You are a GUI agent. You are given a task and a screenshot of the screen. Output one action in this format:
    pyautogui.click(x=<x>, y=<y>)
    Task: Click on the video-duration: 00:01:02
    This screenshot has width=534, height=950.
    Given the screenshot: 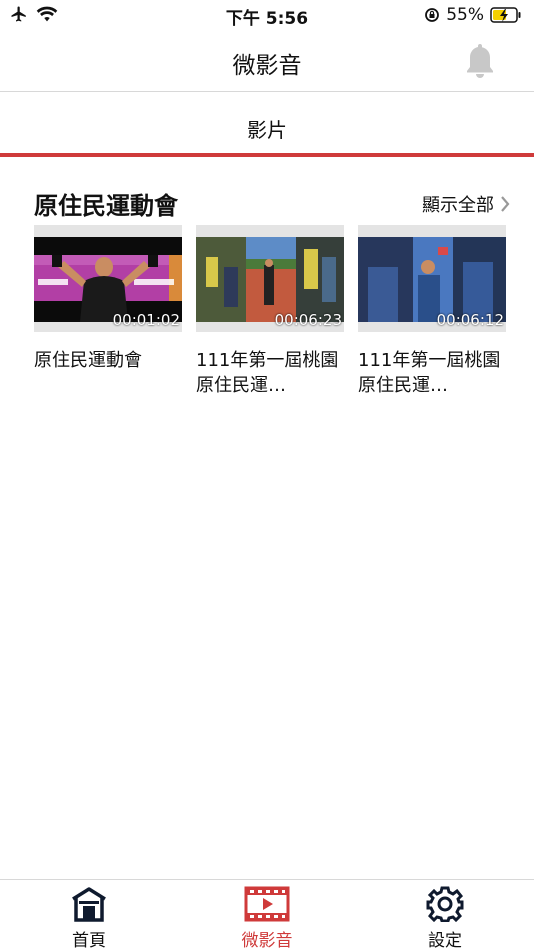 What is the action you would take?
    pyautogui.click(x=146, y=320)
    